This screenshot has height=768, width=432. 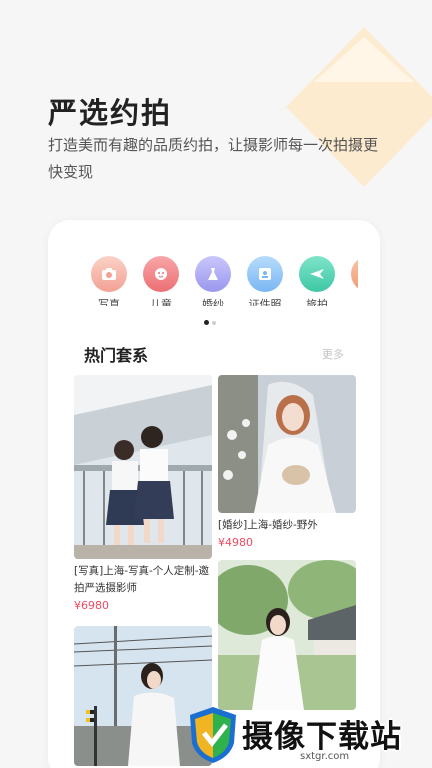 I want to click on id-photo-icon, so click(x=265, y=274).